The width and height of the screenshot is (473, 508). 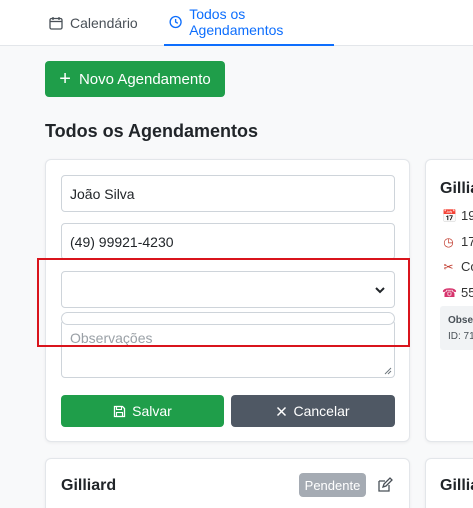 I want to click on scissors-icon: ✂, so click(x=448, y=266).